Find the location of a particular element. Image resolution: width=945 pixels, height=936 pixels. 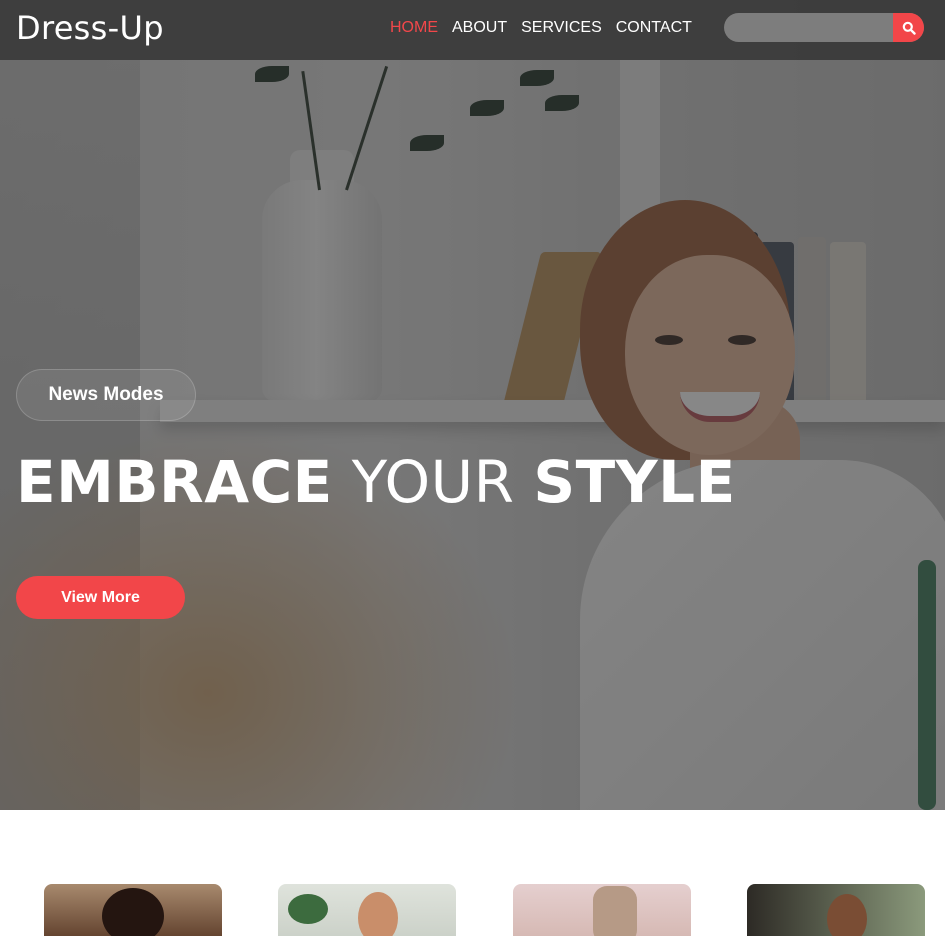

search-button is located at coordinates (908, 27).